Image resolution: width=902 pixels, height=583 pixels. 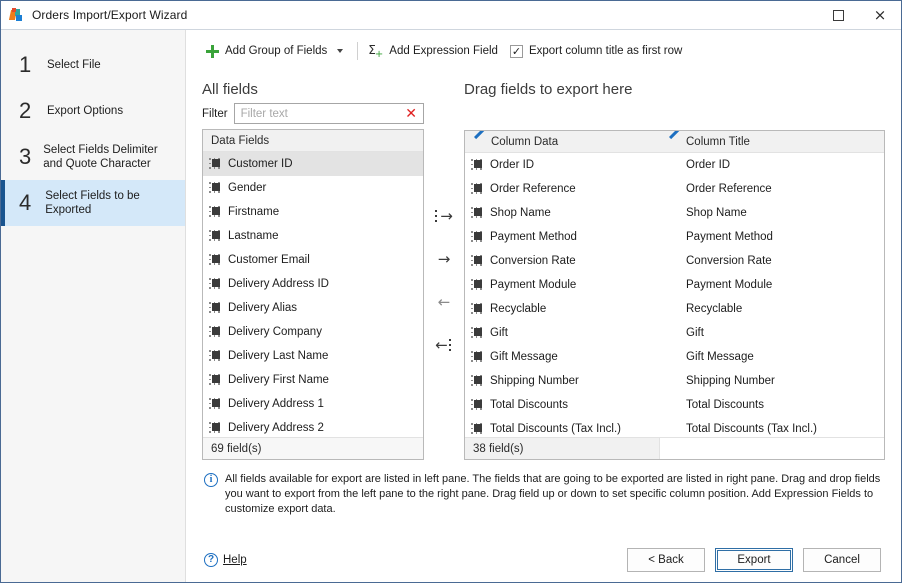 I want to click on column-data-value: Shipping Number, so click(x=534, y=381).